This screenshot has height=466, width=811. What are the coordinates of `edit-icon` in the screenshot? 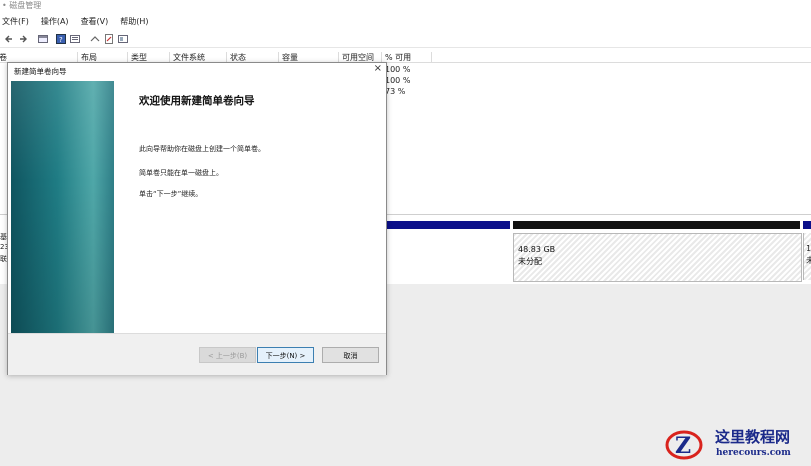 It's located at (109, 38).